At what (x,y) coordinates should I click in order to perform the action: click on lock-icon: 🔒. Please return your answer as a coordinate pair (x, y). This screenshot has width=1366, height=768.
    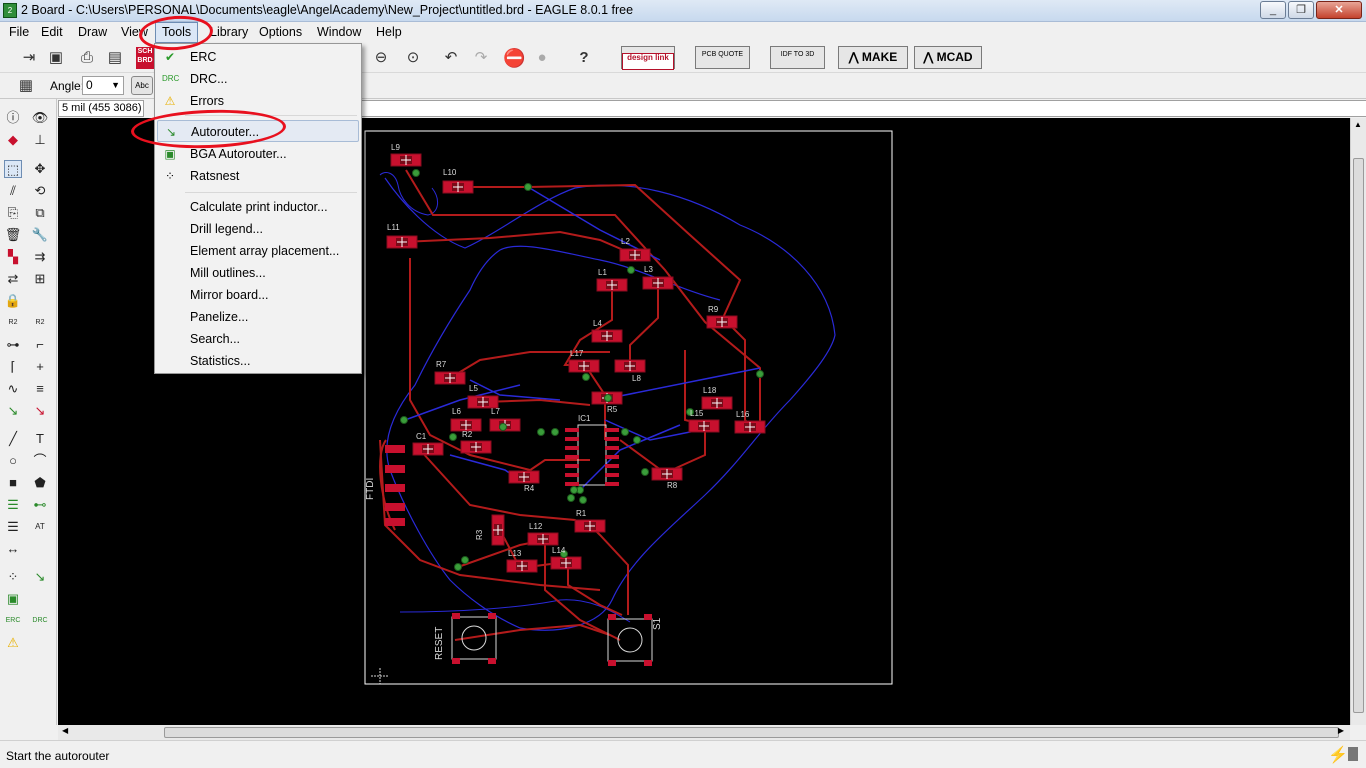
    Looking at the image, I should click on (13, 301).